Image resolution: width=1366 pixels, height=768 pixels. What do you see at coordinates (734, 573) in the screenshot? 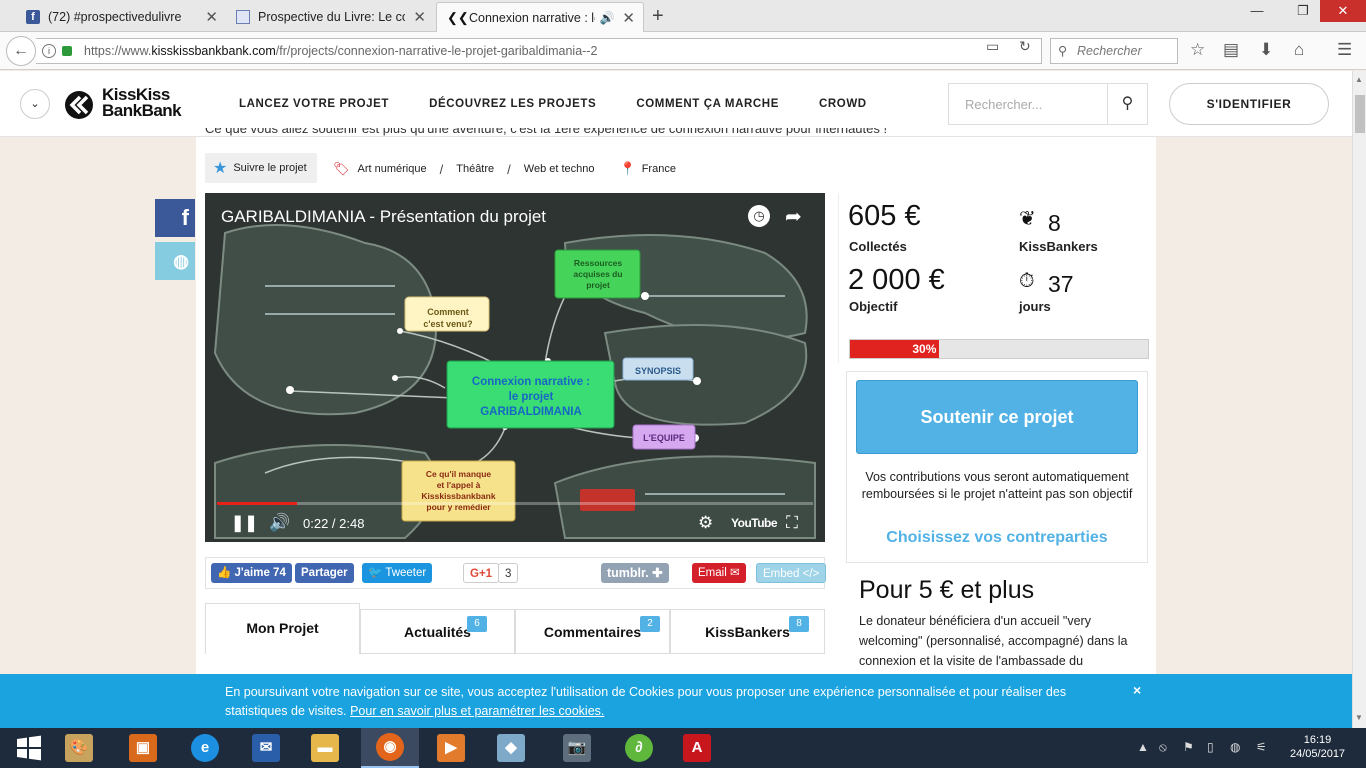
I see `envelope-icon: ✉` at bounding box center [734, 573].